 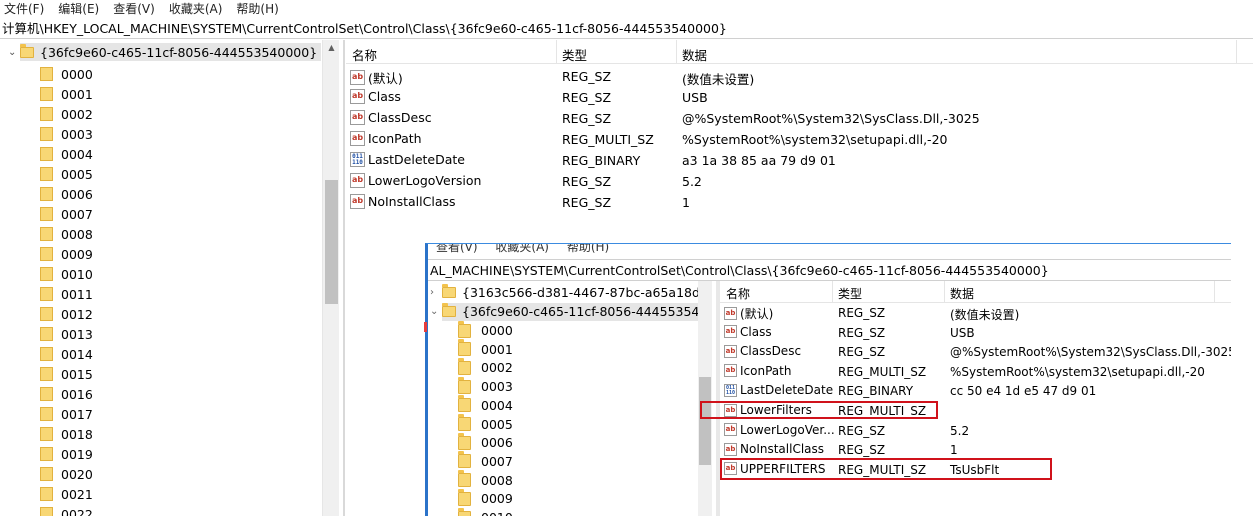 I want to click on value-row: ab LowerLogoVersion REG_SZ 5.2, so click(x=799, y=181).